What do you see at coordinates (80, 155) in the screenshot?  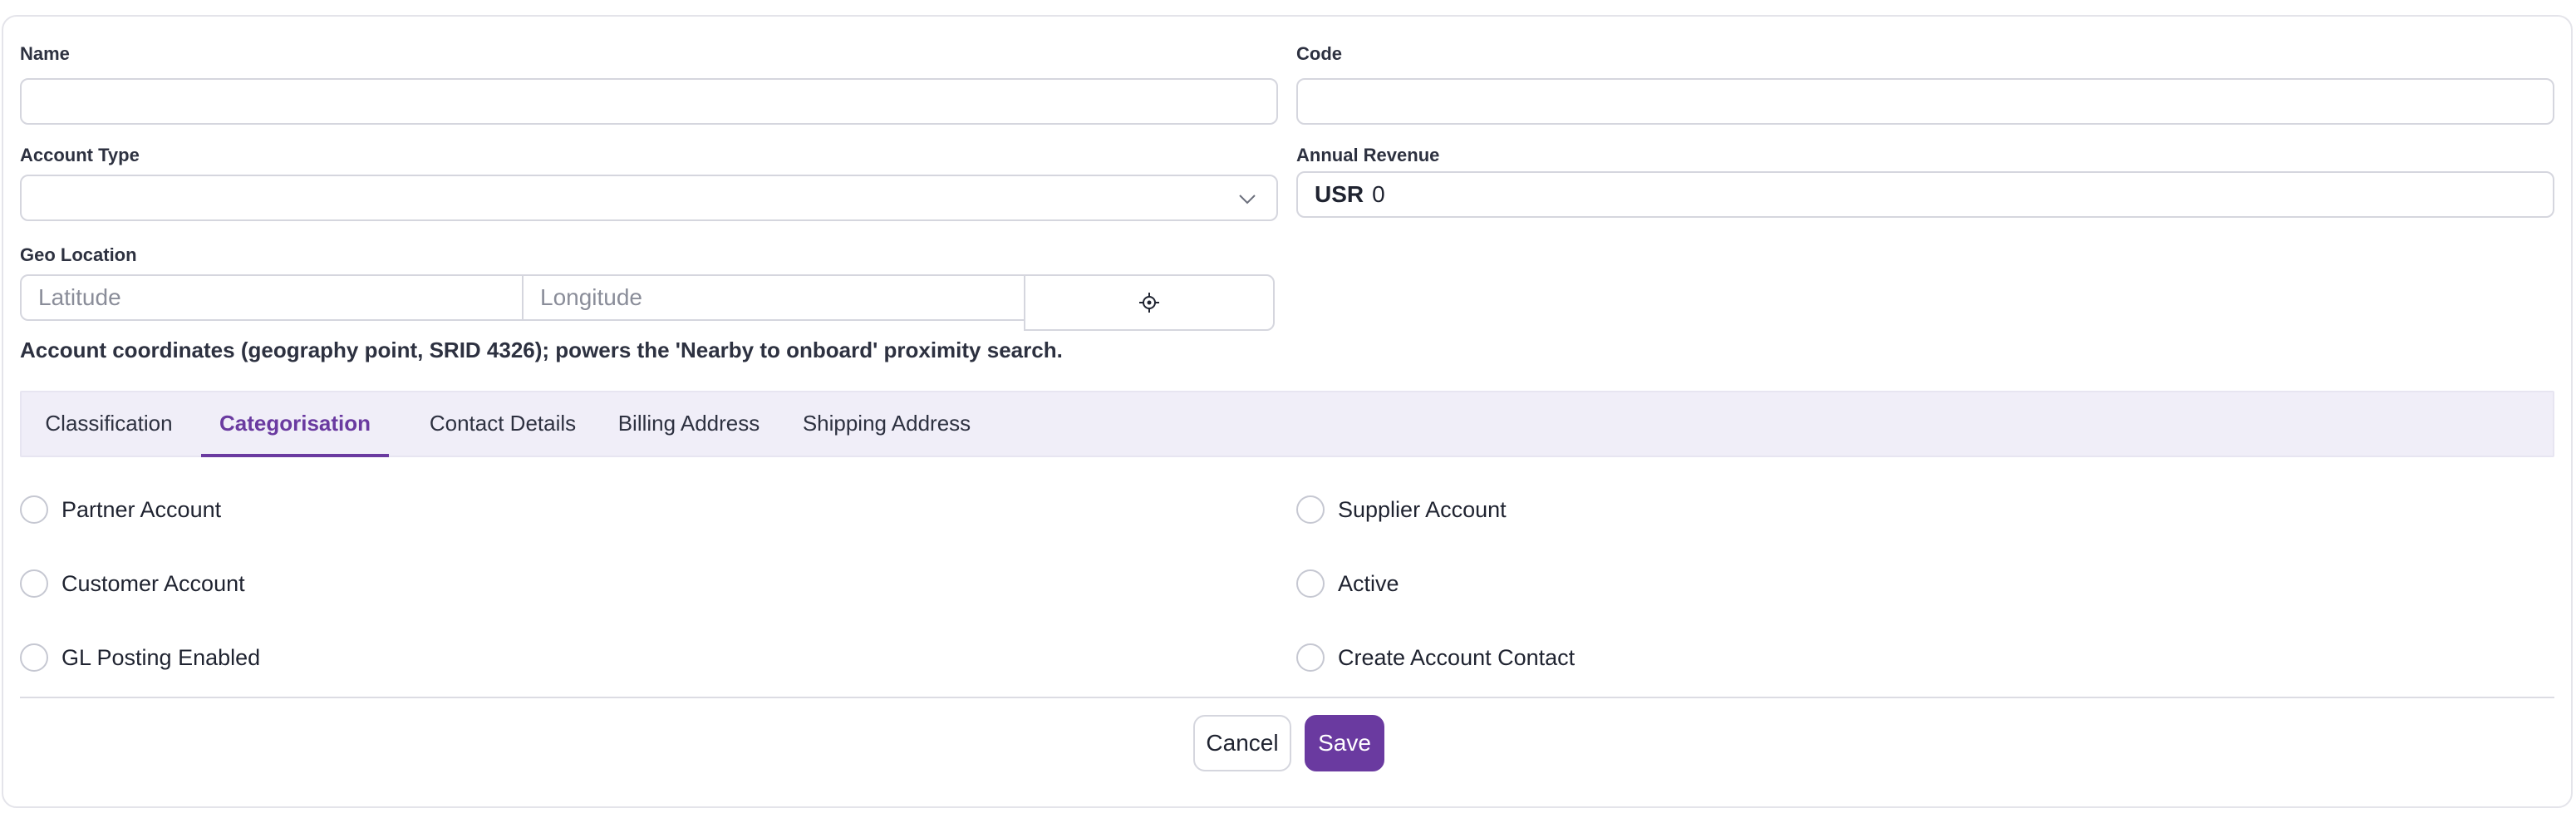 I see `account-type-label: Account Type` at bounding box center [80, 155].